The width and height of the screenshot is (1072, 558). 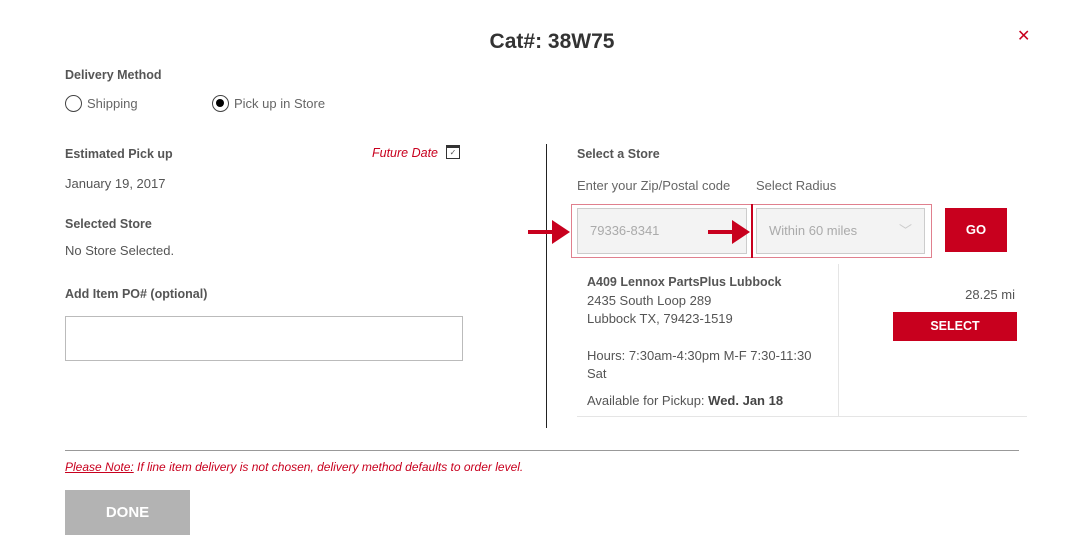 What do you see at coordinates (649, 300) in the screenshot?
I see `store-address-1: 2435 South Loop 289` at bounding box center [649, 300].